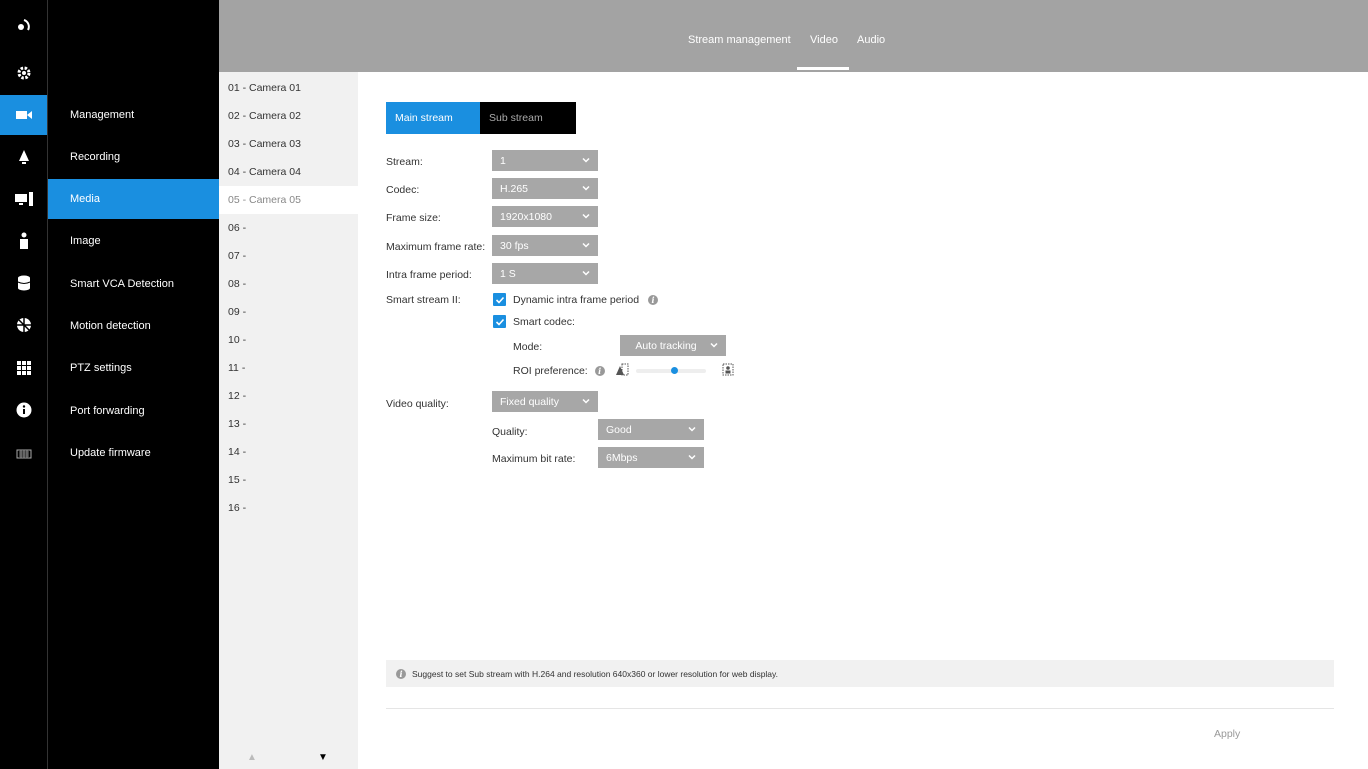  I want to click on scroll-down-icon: ▼, so click(323, 757).